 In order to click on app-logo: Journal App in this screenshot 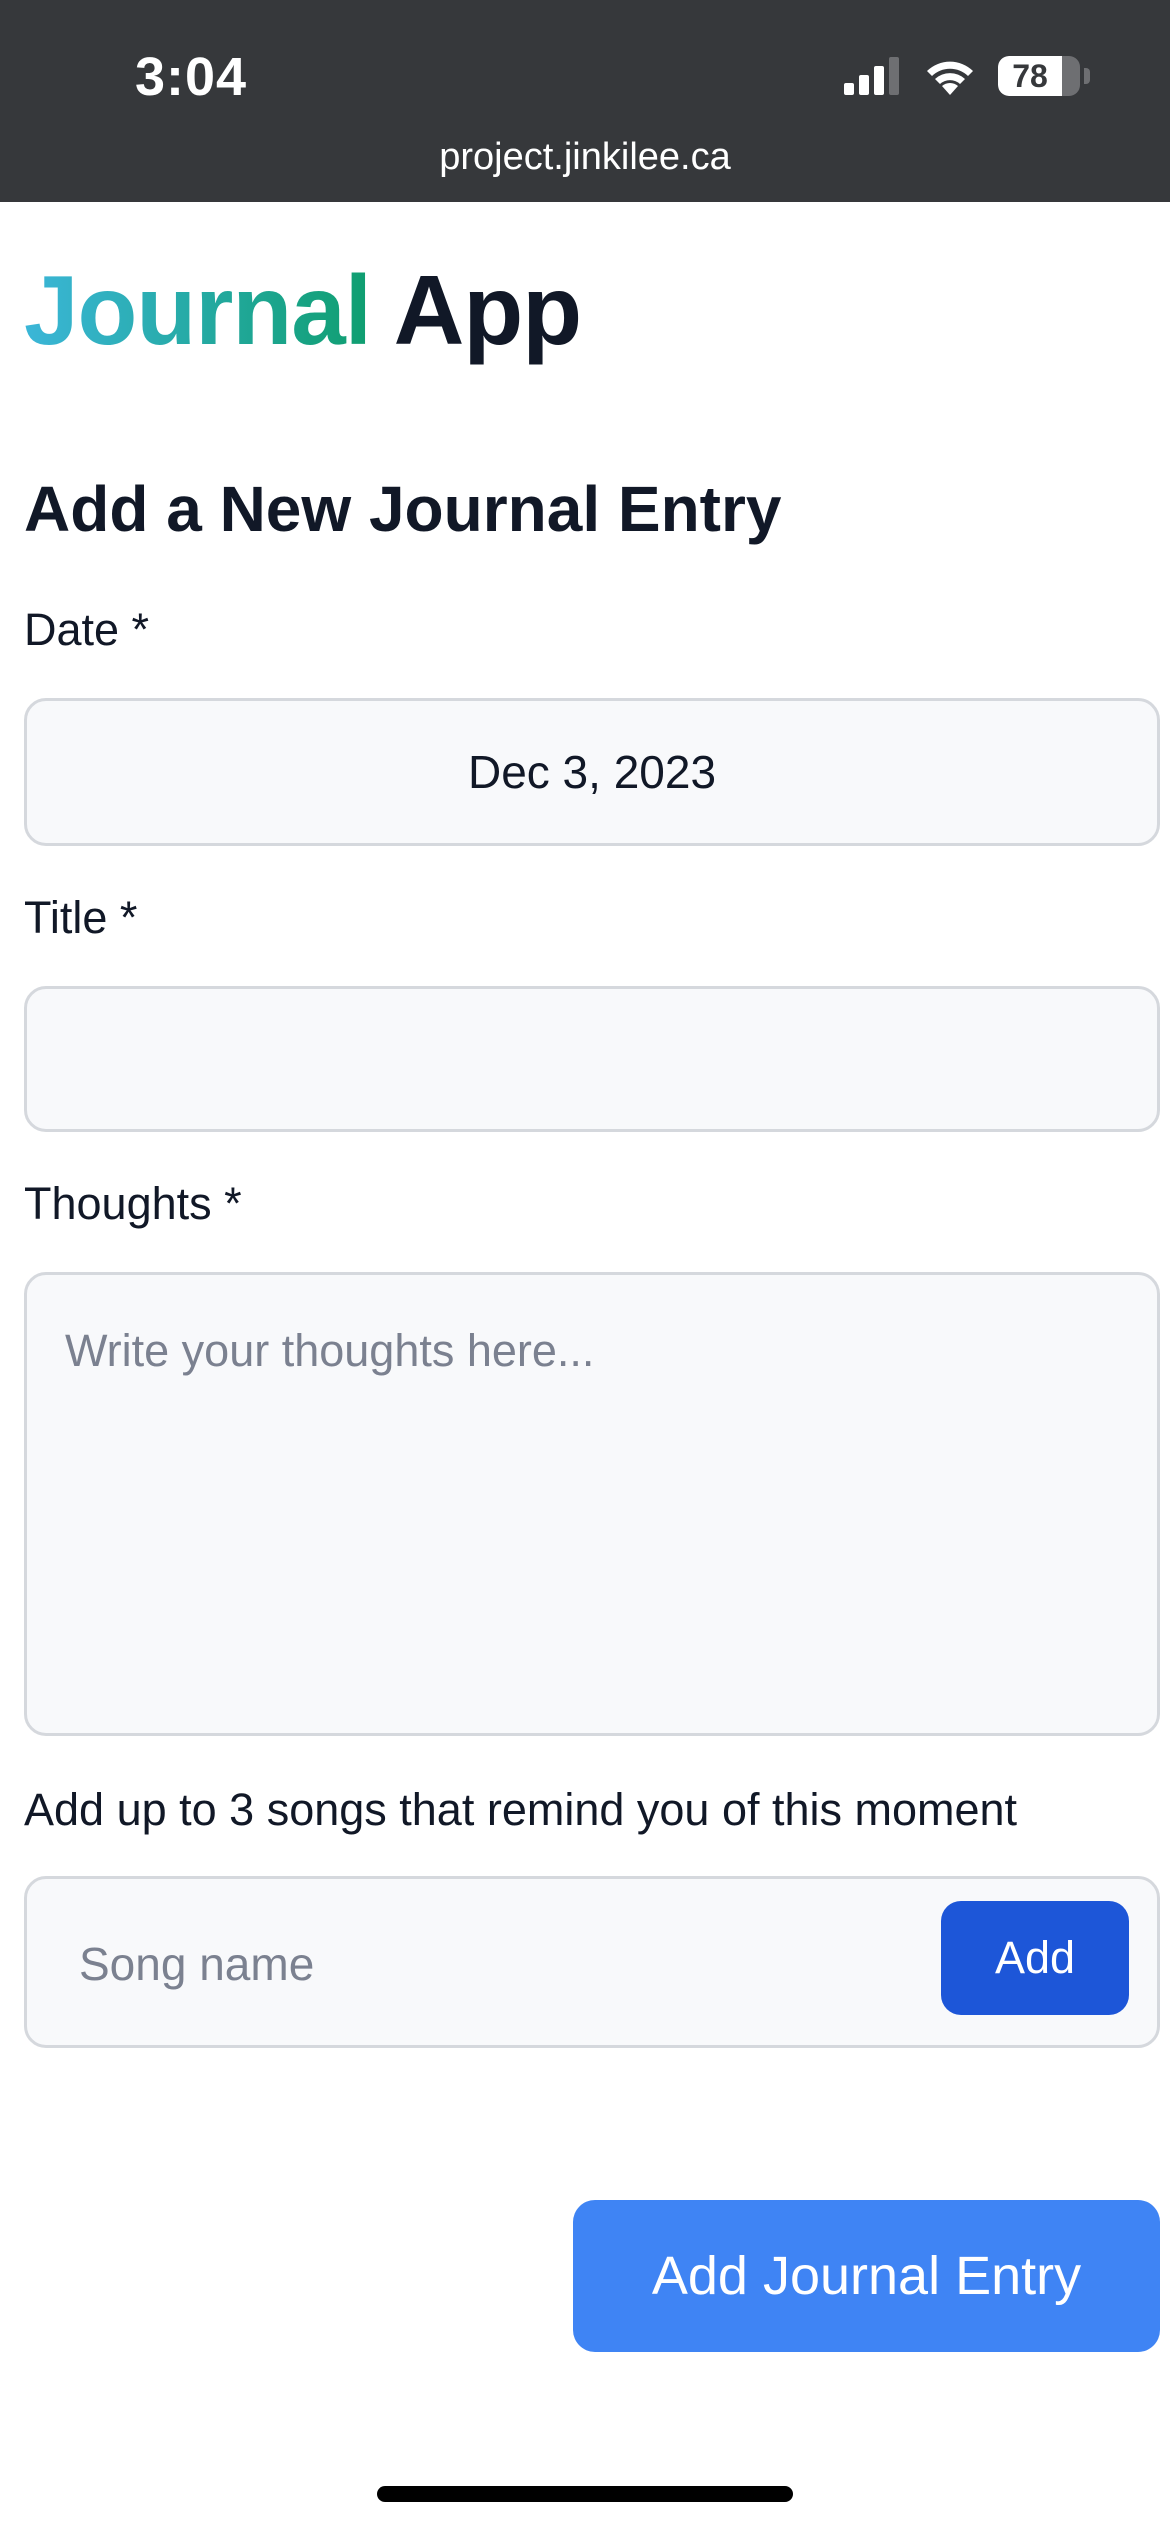, I will do `click(303, 310)`.